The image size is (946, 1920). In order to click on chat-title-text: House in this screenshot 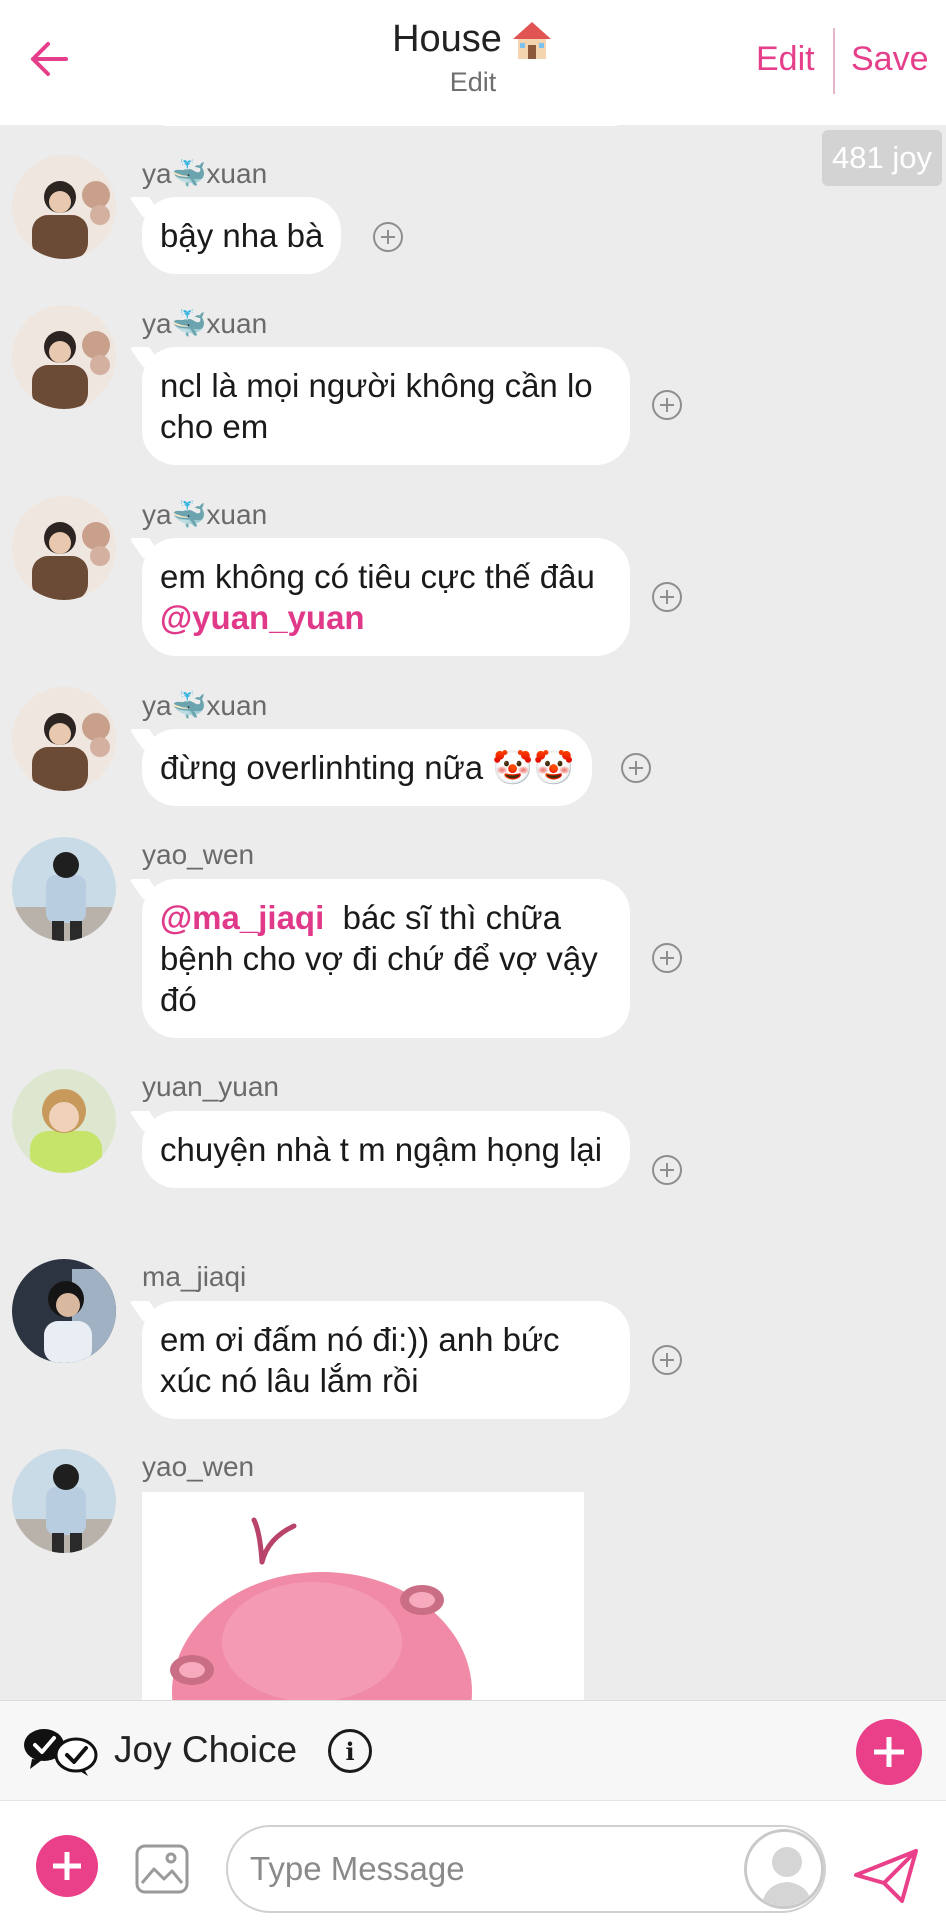, I will do `click(447, 39)`.